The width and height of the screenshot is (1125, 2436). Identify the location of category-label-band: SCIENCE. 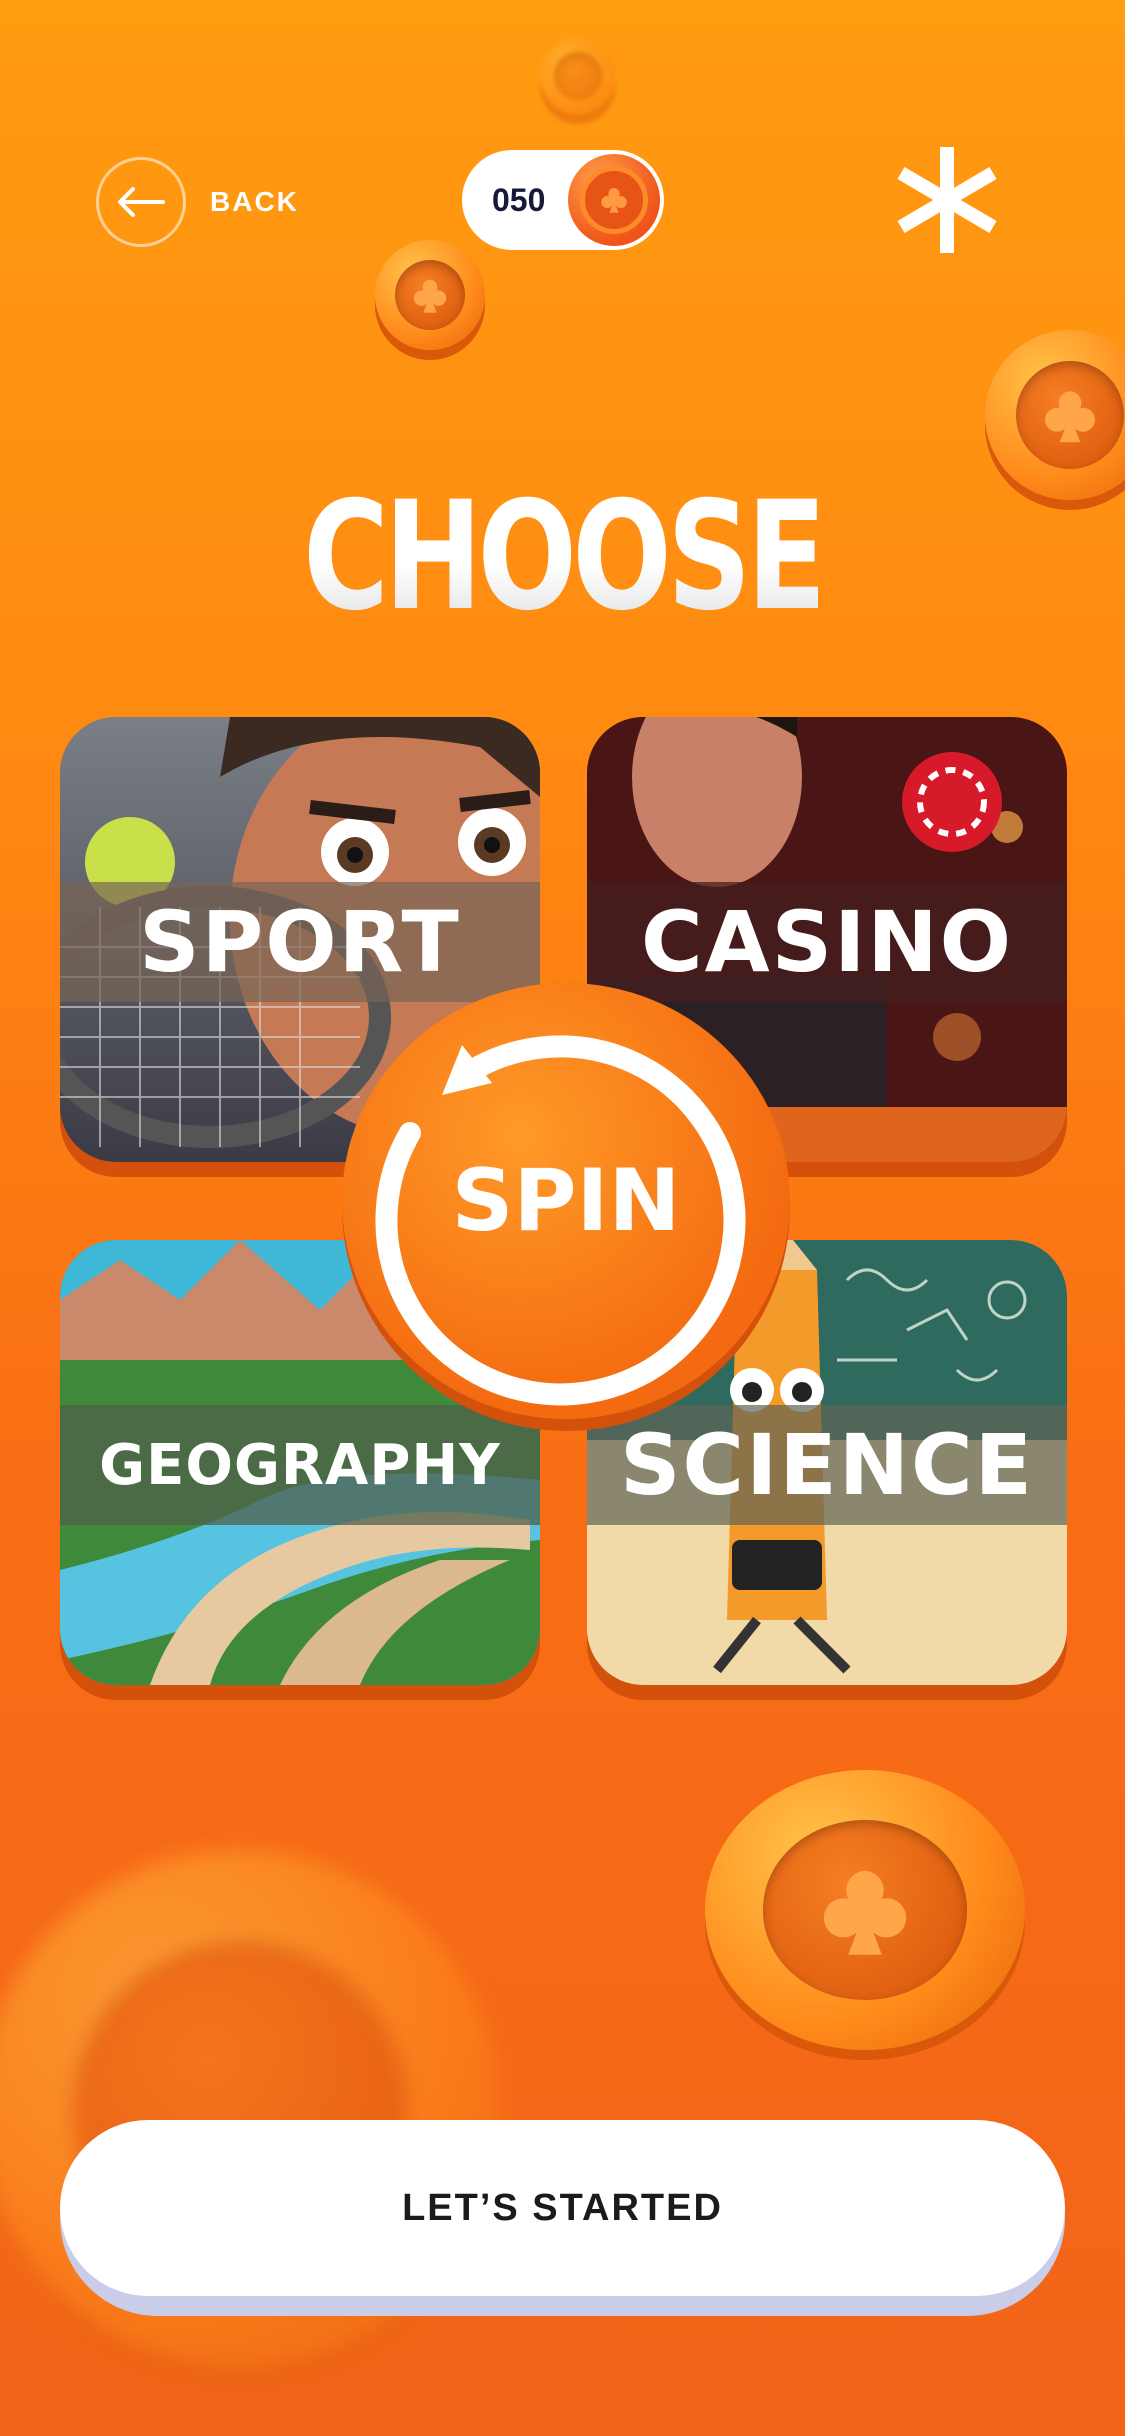
(827, 1465).